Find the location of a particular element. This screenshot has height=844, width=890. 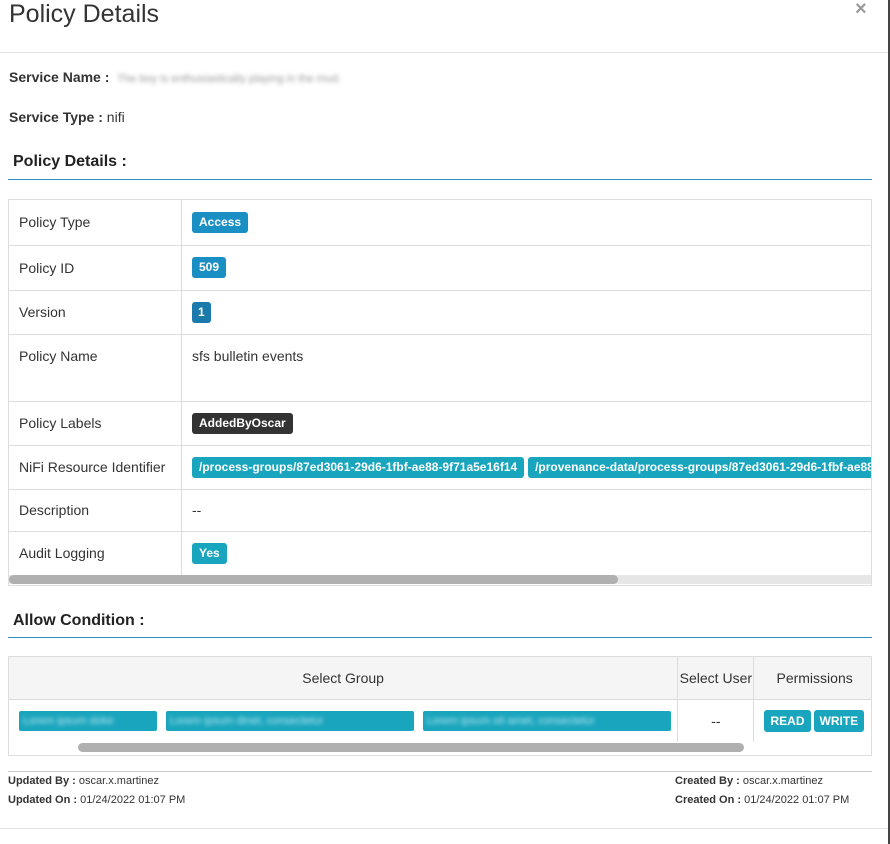

modal-footer-divider is located at coordinates (444, 828).